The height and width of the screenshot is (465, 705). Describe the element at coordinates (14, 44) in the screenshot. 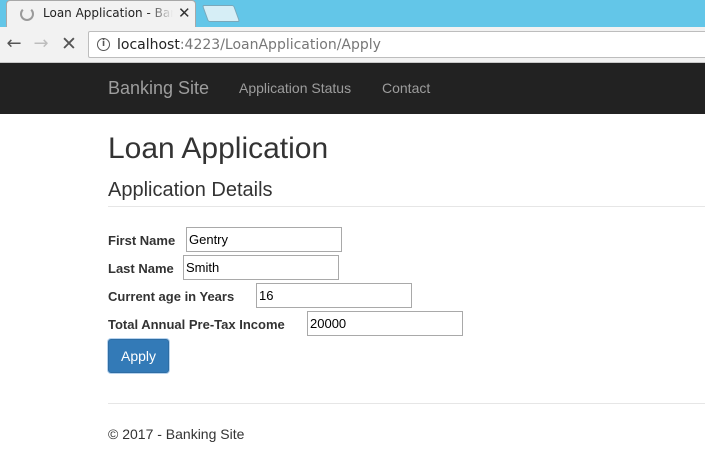

I see `back-arrow-icon: ←` at that location.